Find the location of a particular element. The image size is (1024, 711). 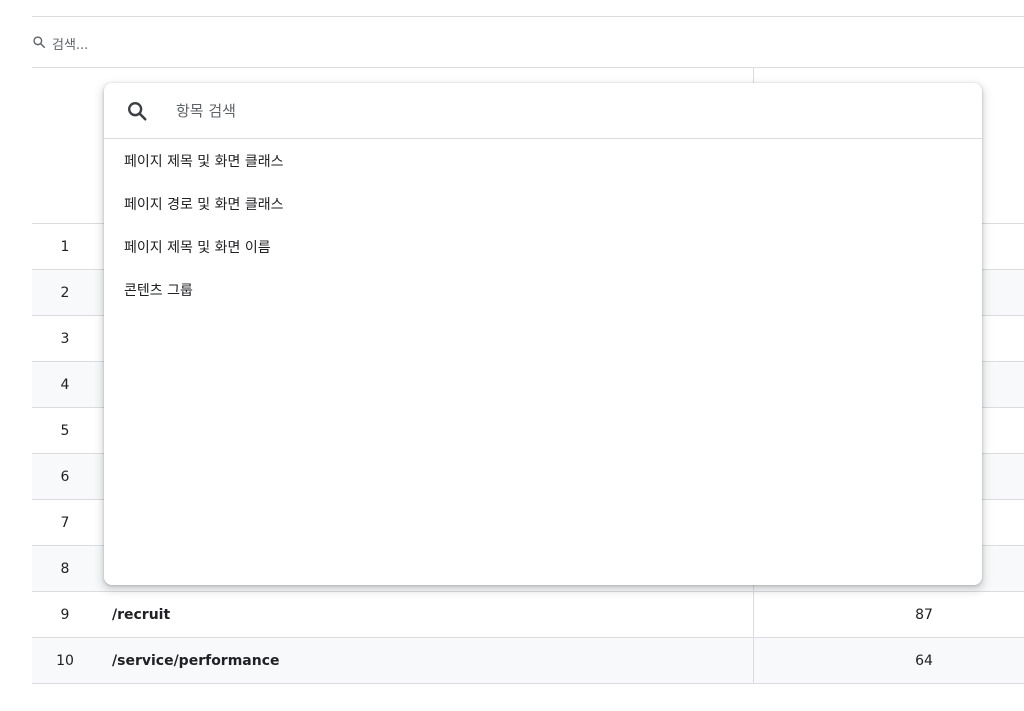

row-rank: 4 is located at coordinates (65, 384).